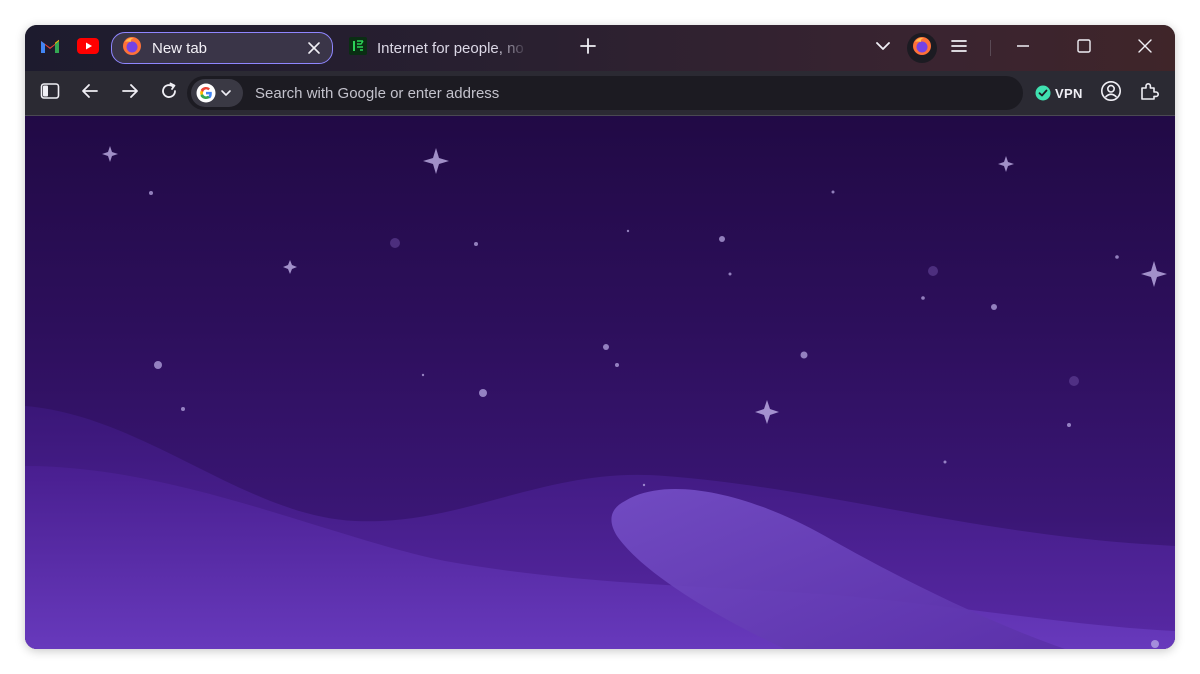 This screenshot has width=1200, height=674. I want to click on forward-arrow-icon, so click(130, 93).